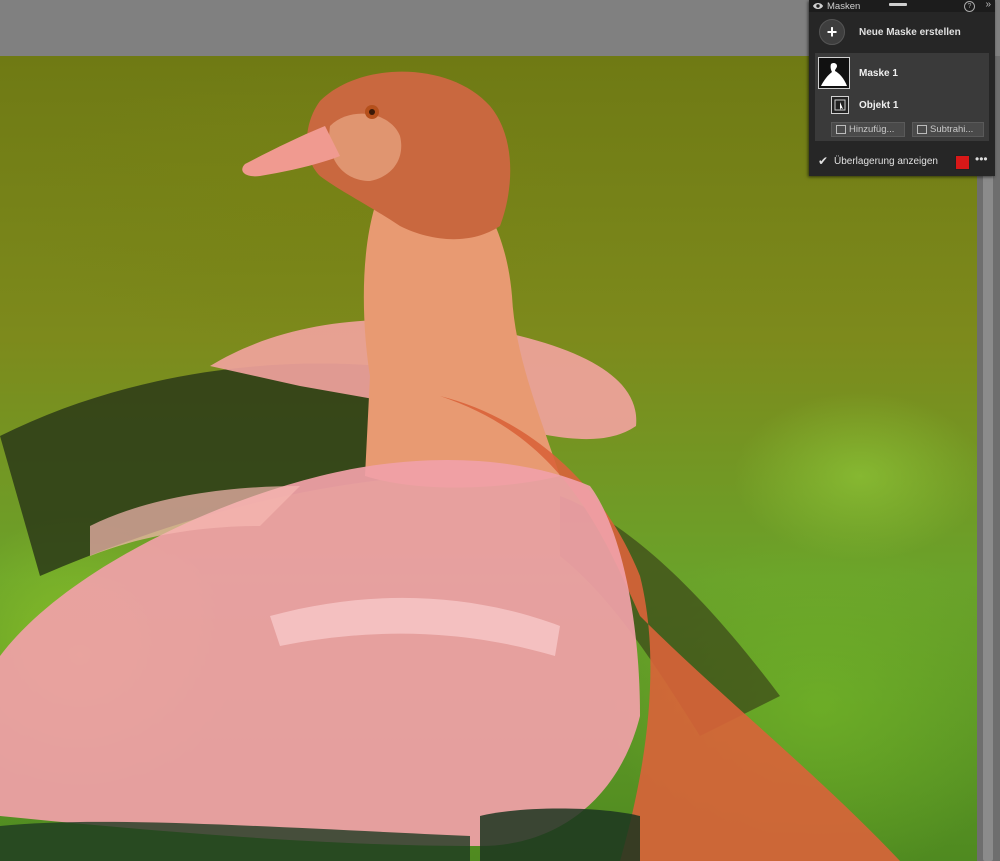 The width and height of the screenshot is (1000, 861). Describe the element at coordinates (922, 129) in the screenshot. I see `subtract-icon` at that location.